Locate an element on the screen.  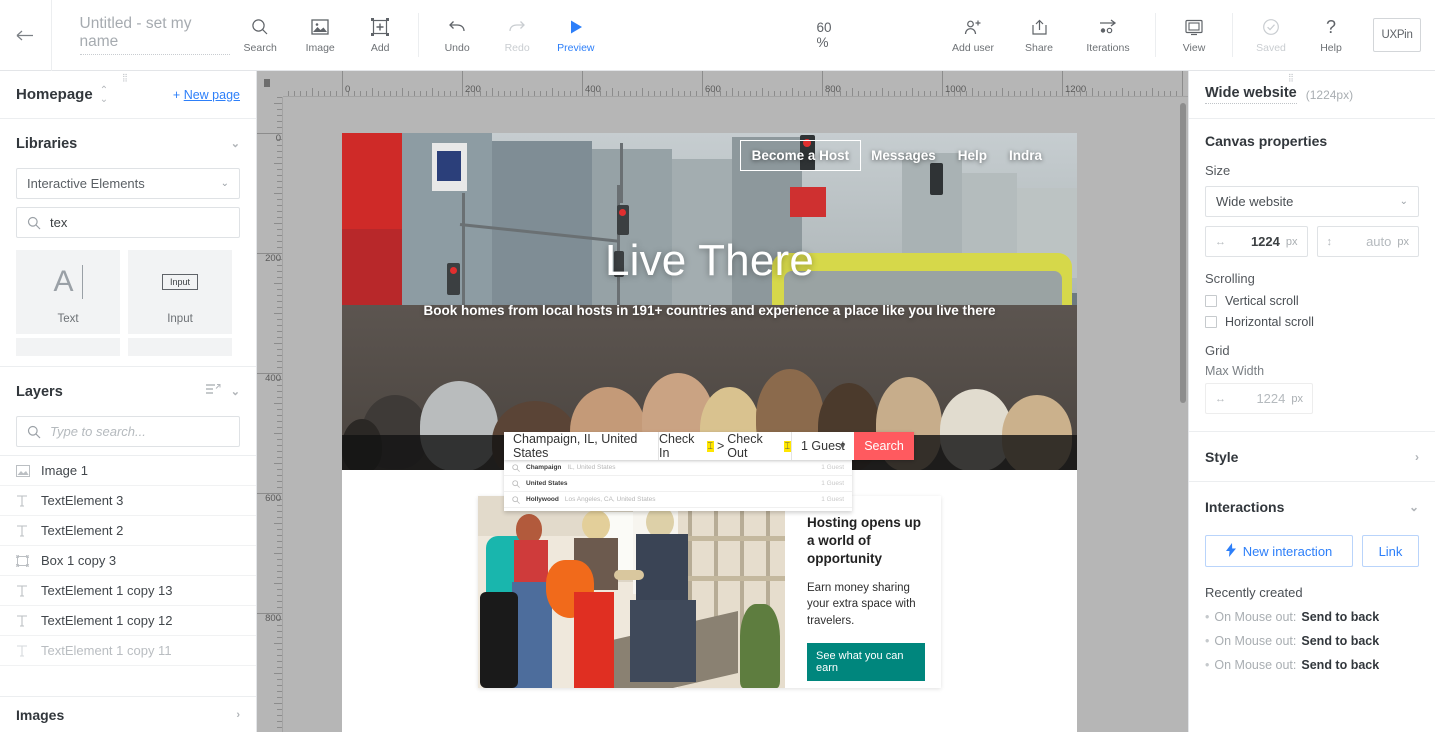
ruler-label: 200 is located at coordinates (473, 89).